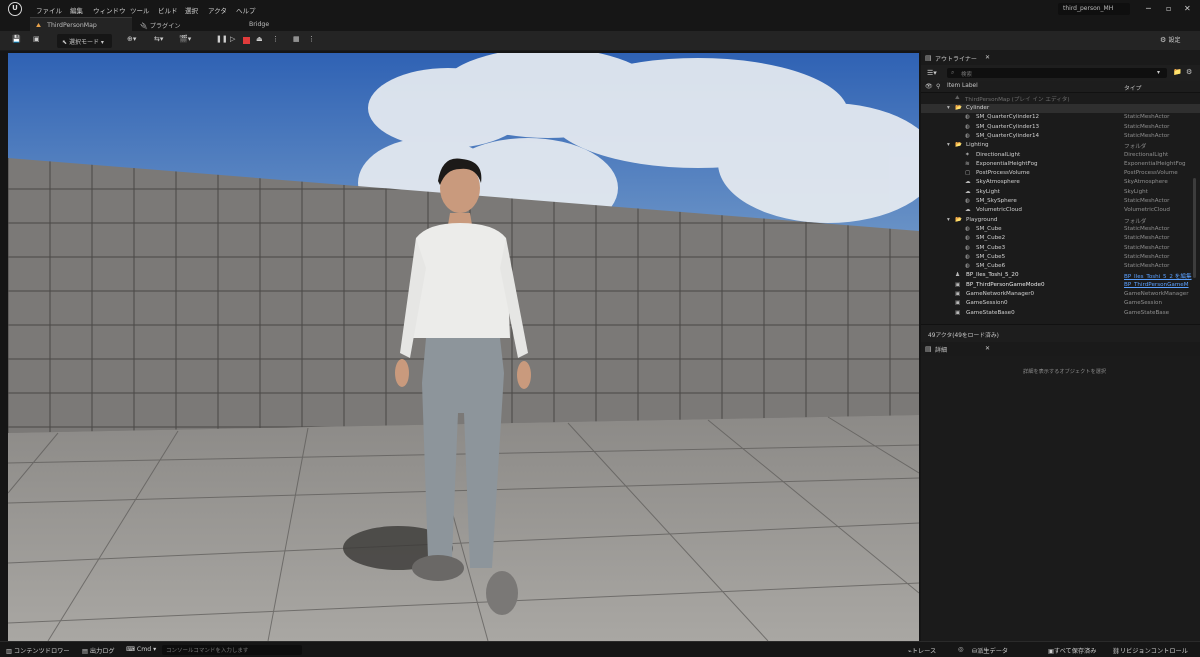  I want to click on outliner-row: ▾ 📂 Playground フォルダ, so click(1060, 220).